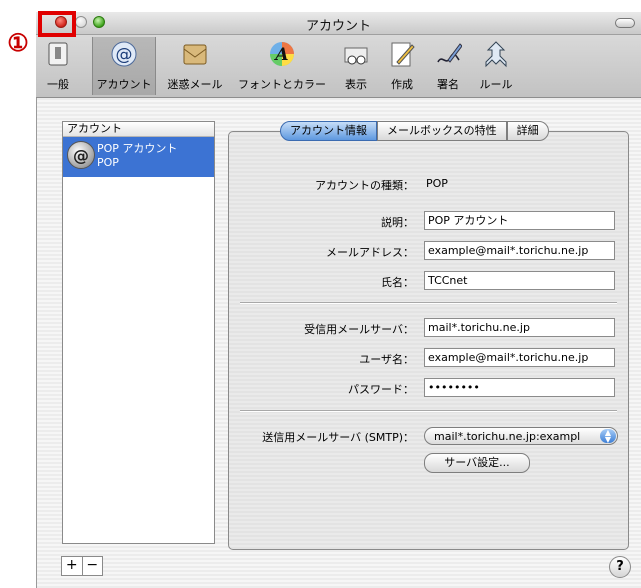 This screenshot has height=588, width=641. What do you see at coordinates (18, 42) in the screenshot?
I see `step-marker: ①` at bounding box center [18, 42].